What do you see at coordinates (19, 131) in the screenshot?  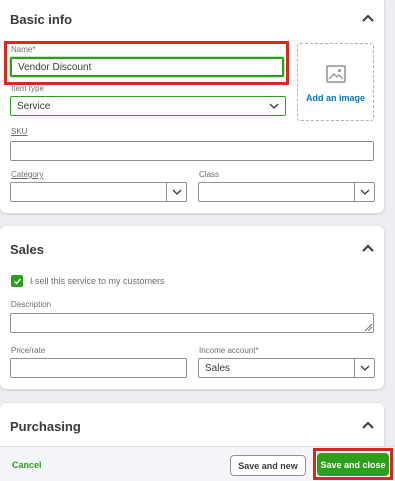 I see `sku-label: SKU` at bounding box center [19, 131].